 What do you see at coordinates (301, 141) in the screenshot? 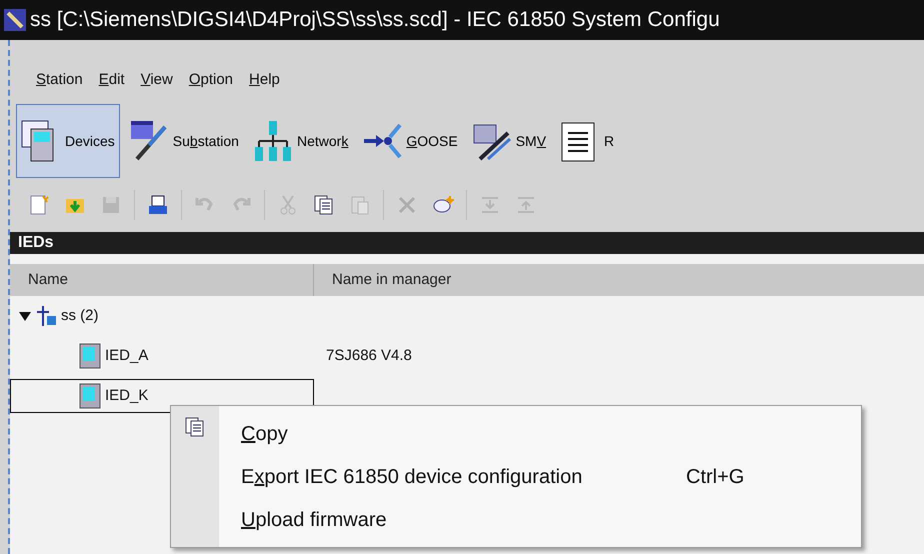
I see `view-tab: Network` at bounding box center [301, 141].